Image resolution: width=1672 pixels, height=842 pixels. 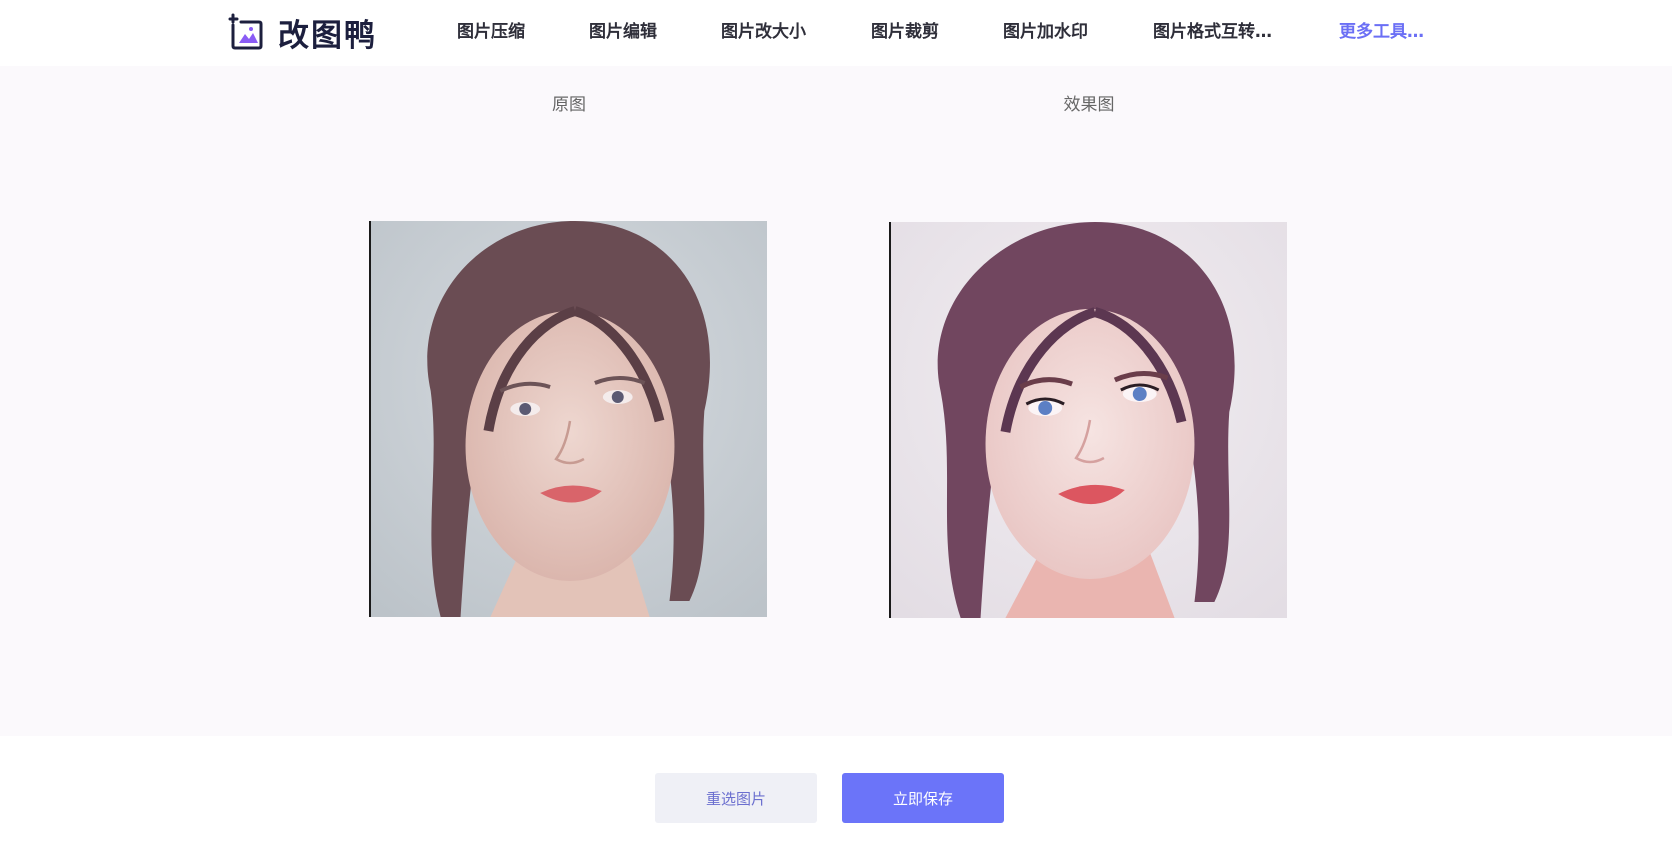 What do you see at coordinates (623, 32) in the screenshot?
I see `nav-image-edit: 图片编辑` at bounding box center [623, 32].